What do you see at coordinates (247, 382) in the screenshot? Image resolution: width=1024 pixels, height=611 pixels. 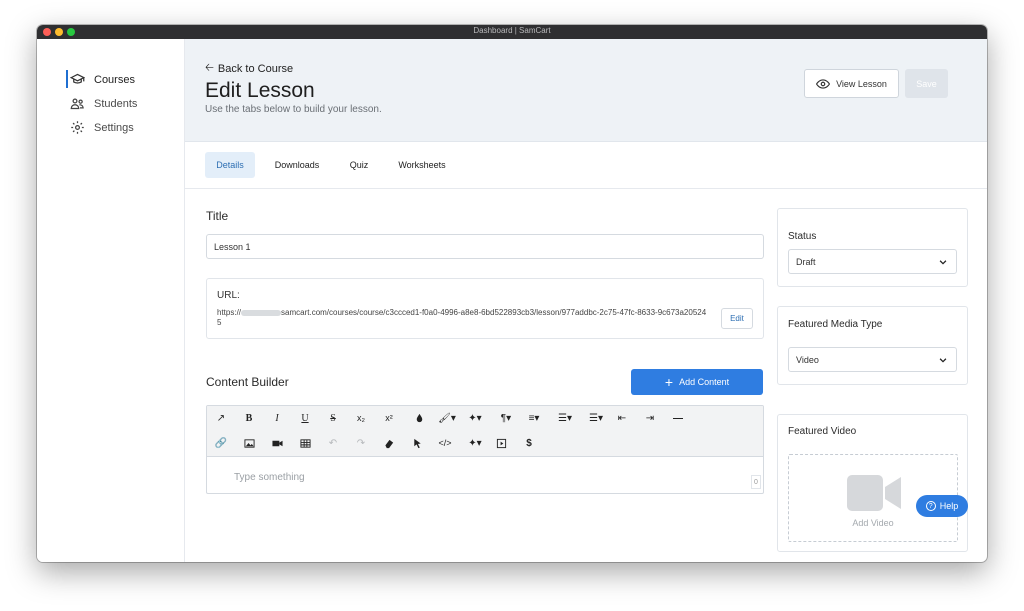 I see `content-builder-label: Content Builder` at bounding box center [247, 382].